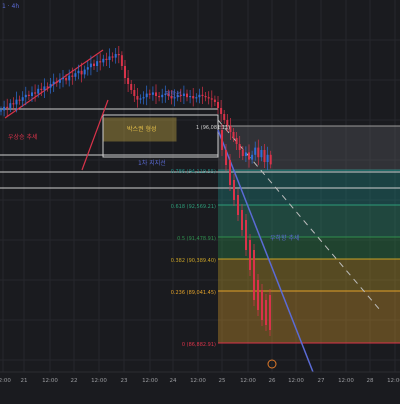 This screenshot has height=404, width=400. Describe the element at coordinates (222, 381) in the screenshot. I see `x-tick-label: 25` at that location.